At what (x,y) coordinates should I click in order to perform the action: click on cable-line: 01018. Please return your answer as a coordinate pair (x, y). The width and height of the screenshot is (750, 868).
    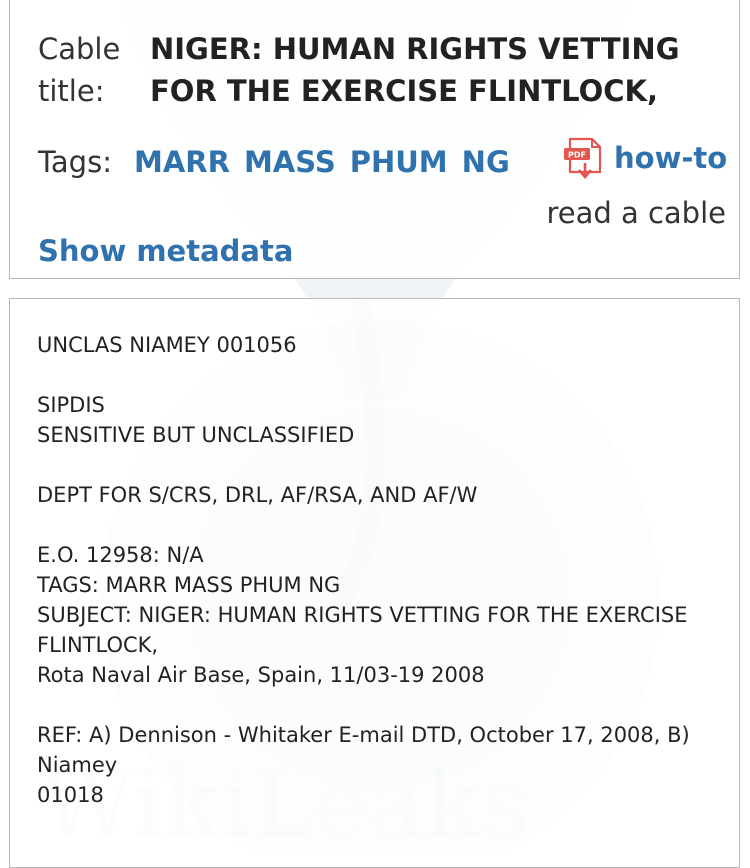
    Looking at the image, I should click on (70, 795).